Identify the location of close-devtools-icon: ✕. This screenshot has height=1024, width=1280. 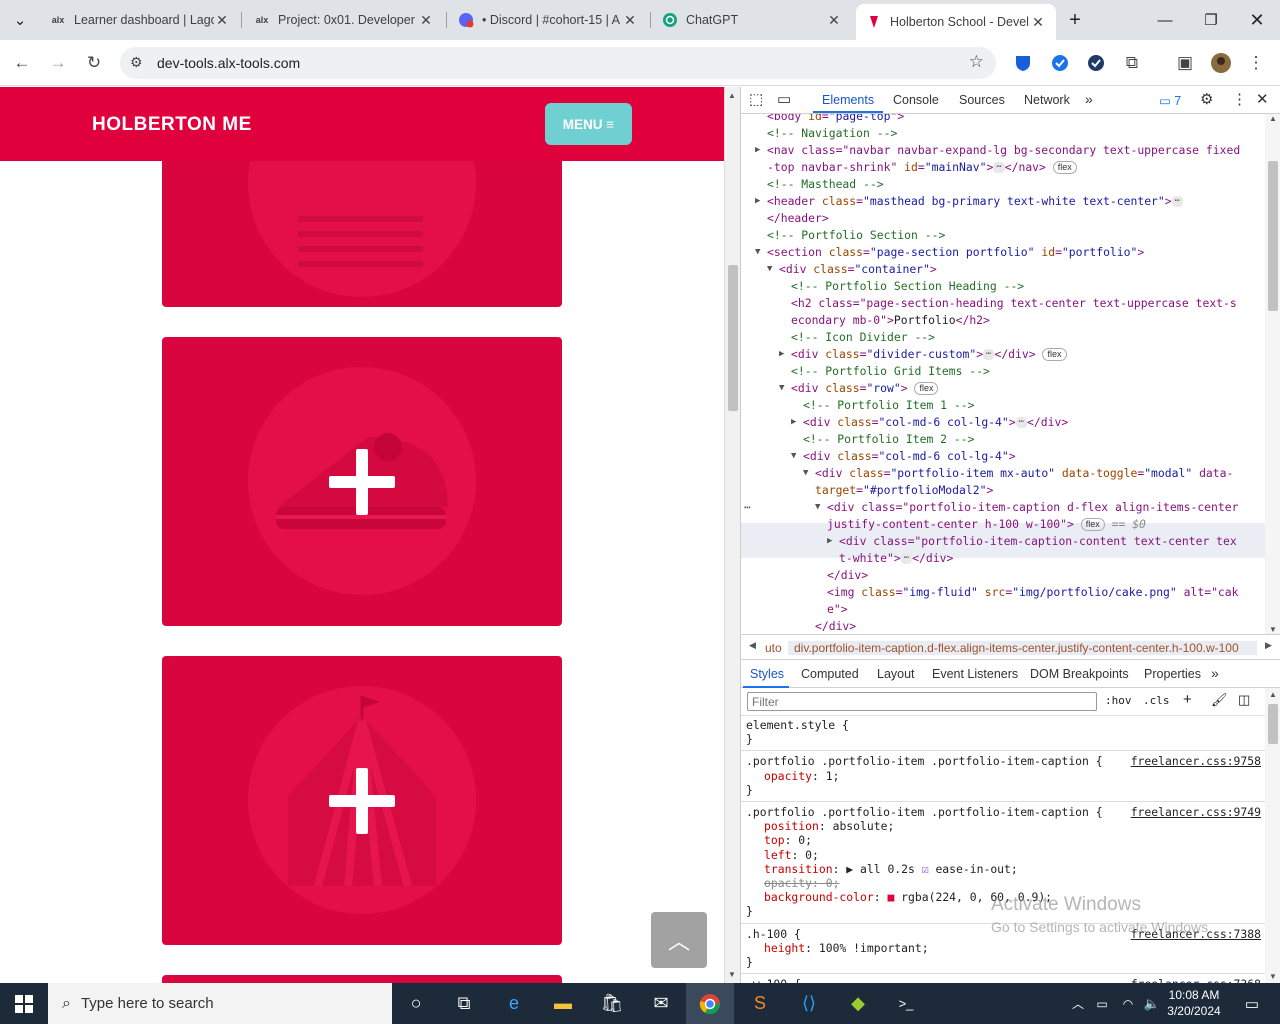
(1262, 99).